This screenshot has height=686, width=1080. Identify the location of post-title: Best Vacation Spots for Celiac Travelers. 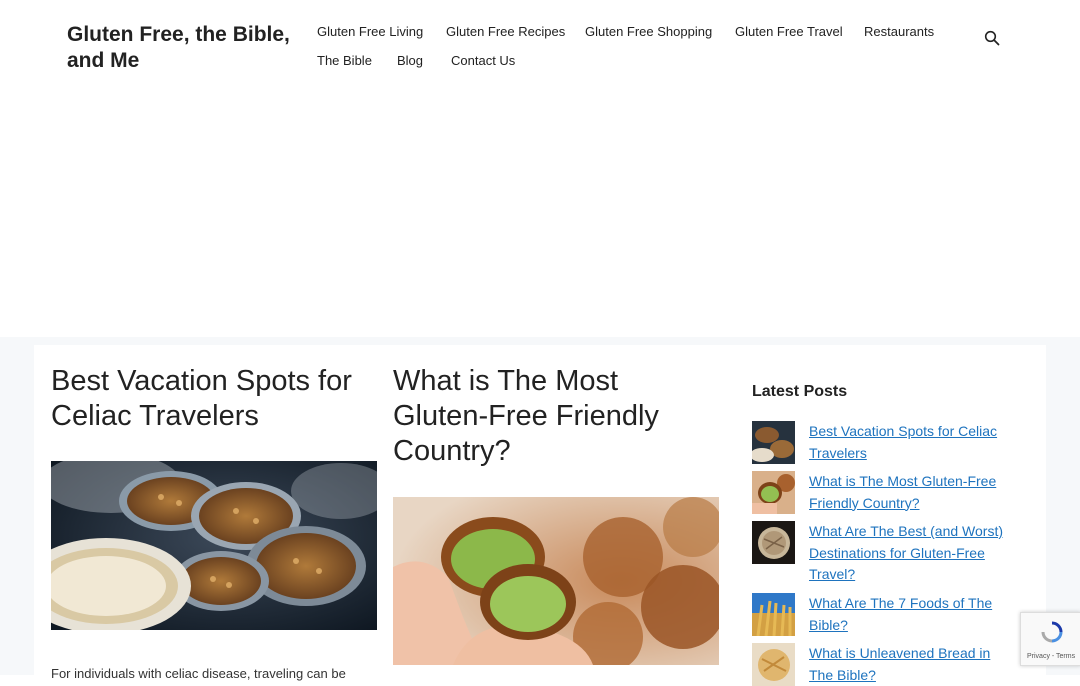
(214, 399).